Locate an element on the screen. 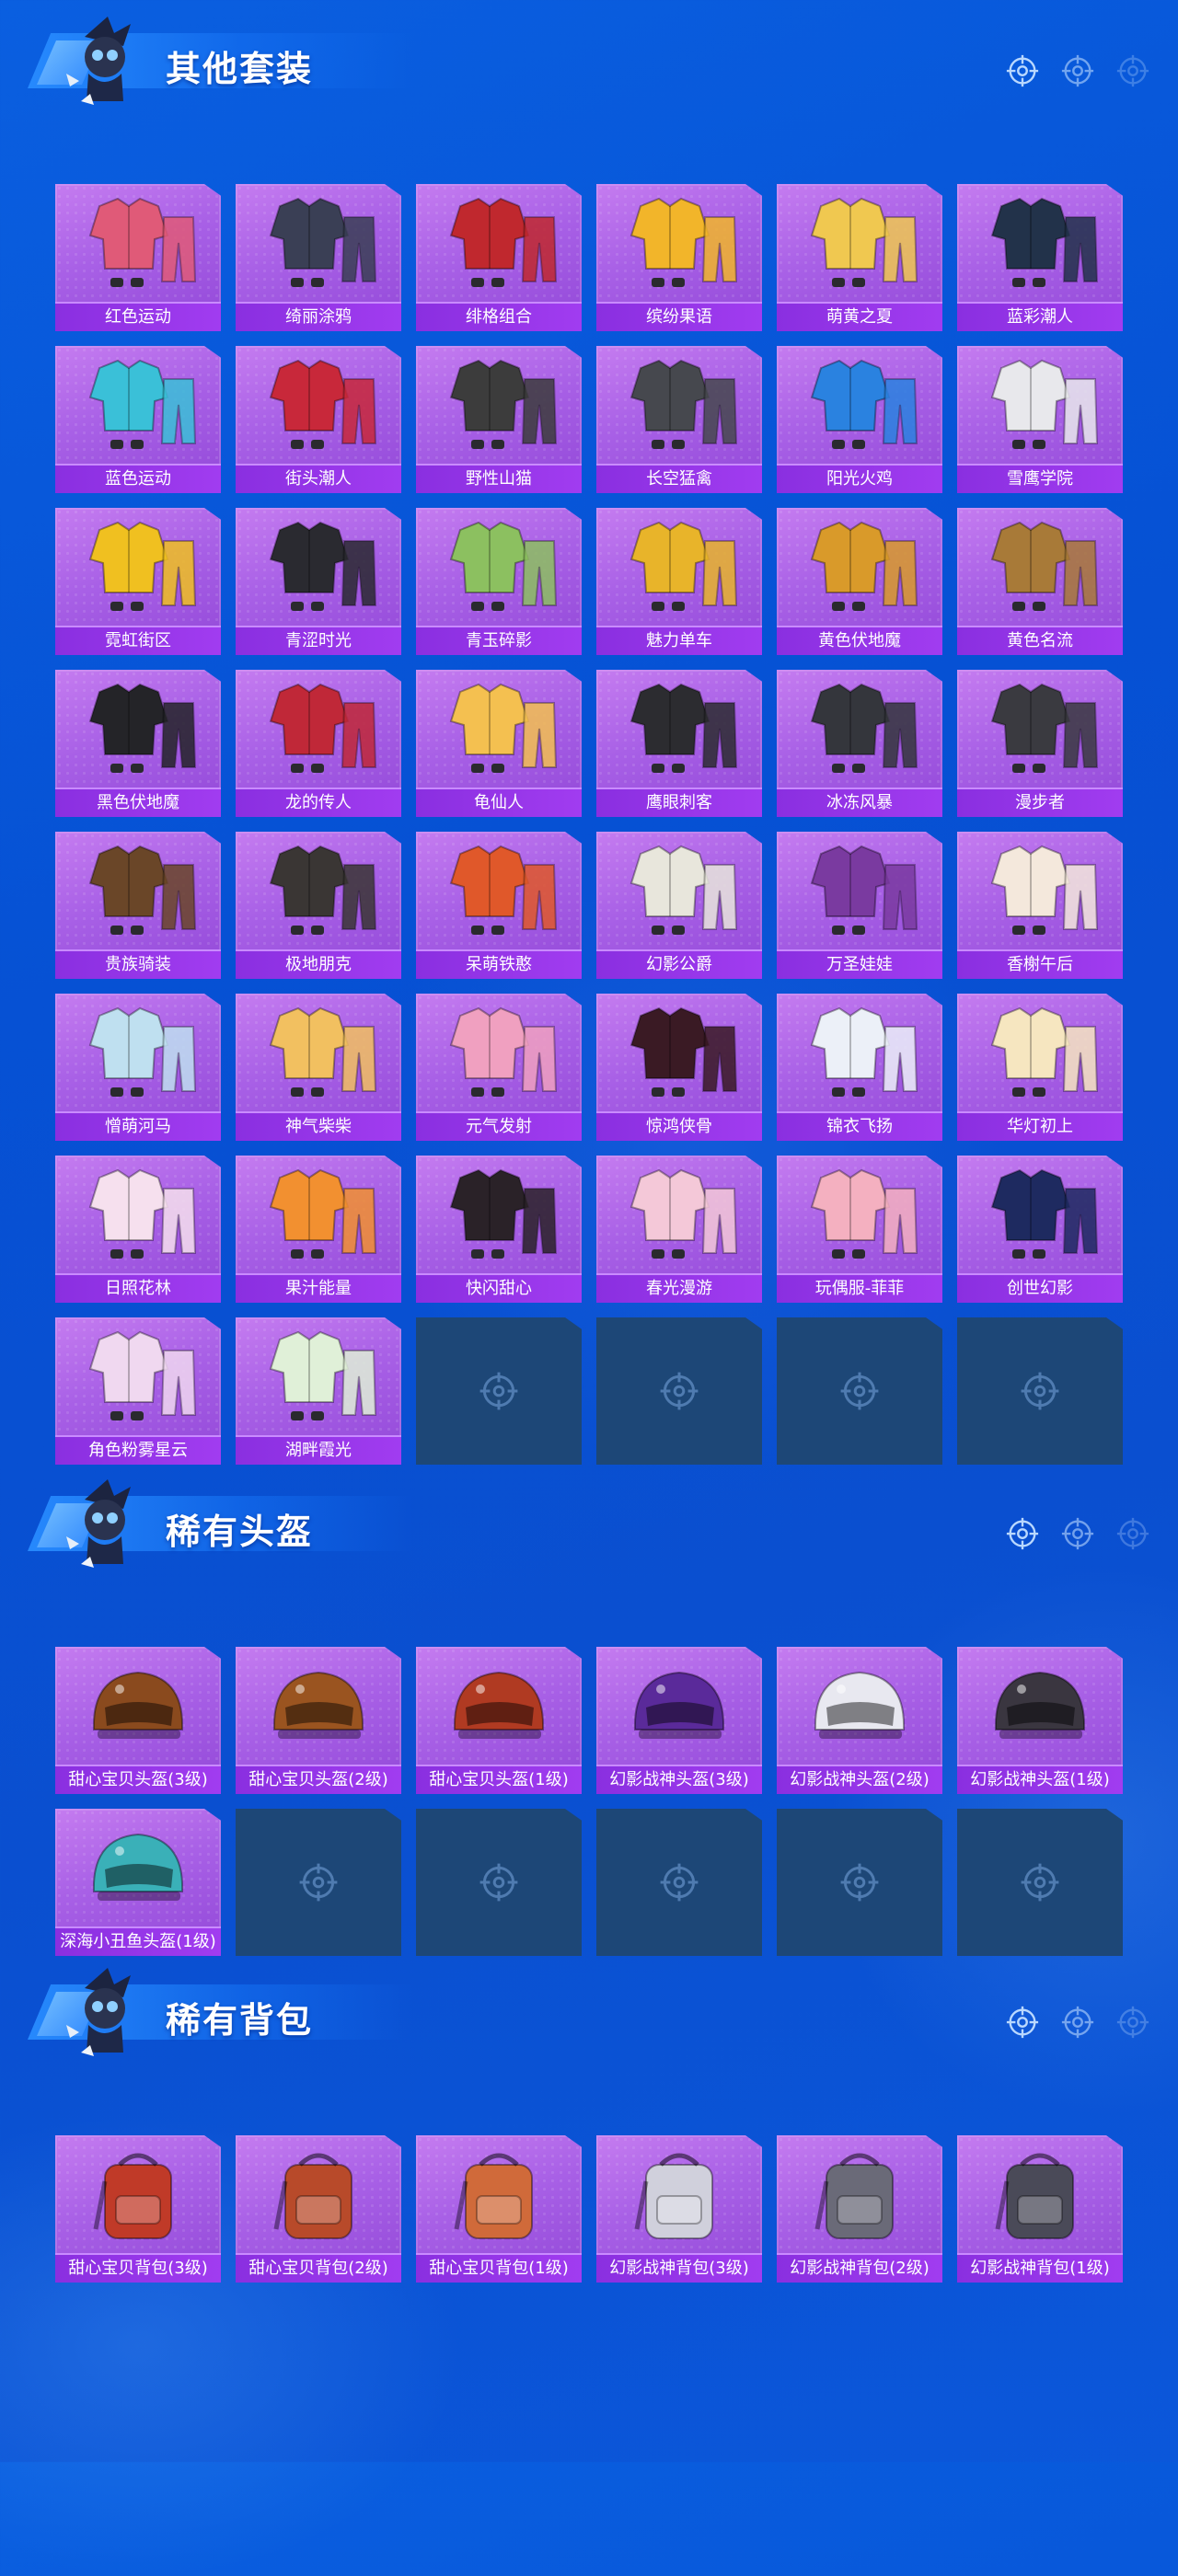 The height and width of the screenshot is (2576, 1178). item-tile: 萌黄之夏 is located at coordinates (859, 257).